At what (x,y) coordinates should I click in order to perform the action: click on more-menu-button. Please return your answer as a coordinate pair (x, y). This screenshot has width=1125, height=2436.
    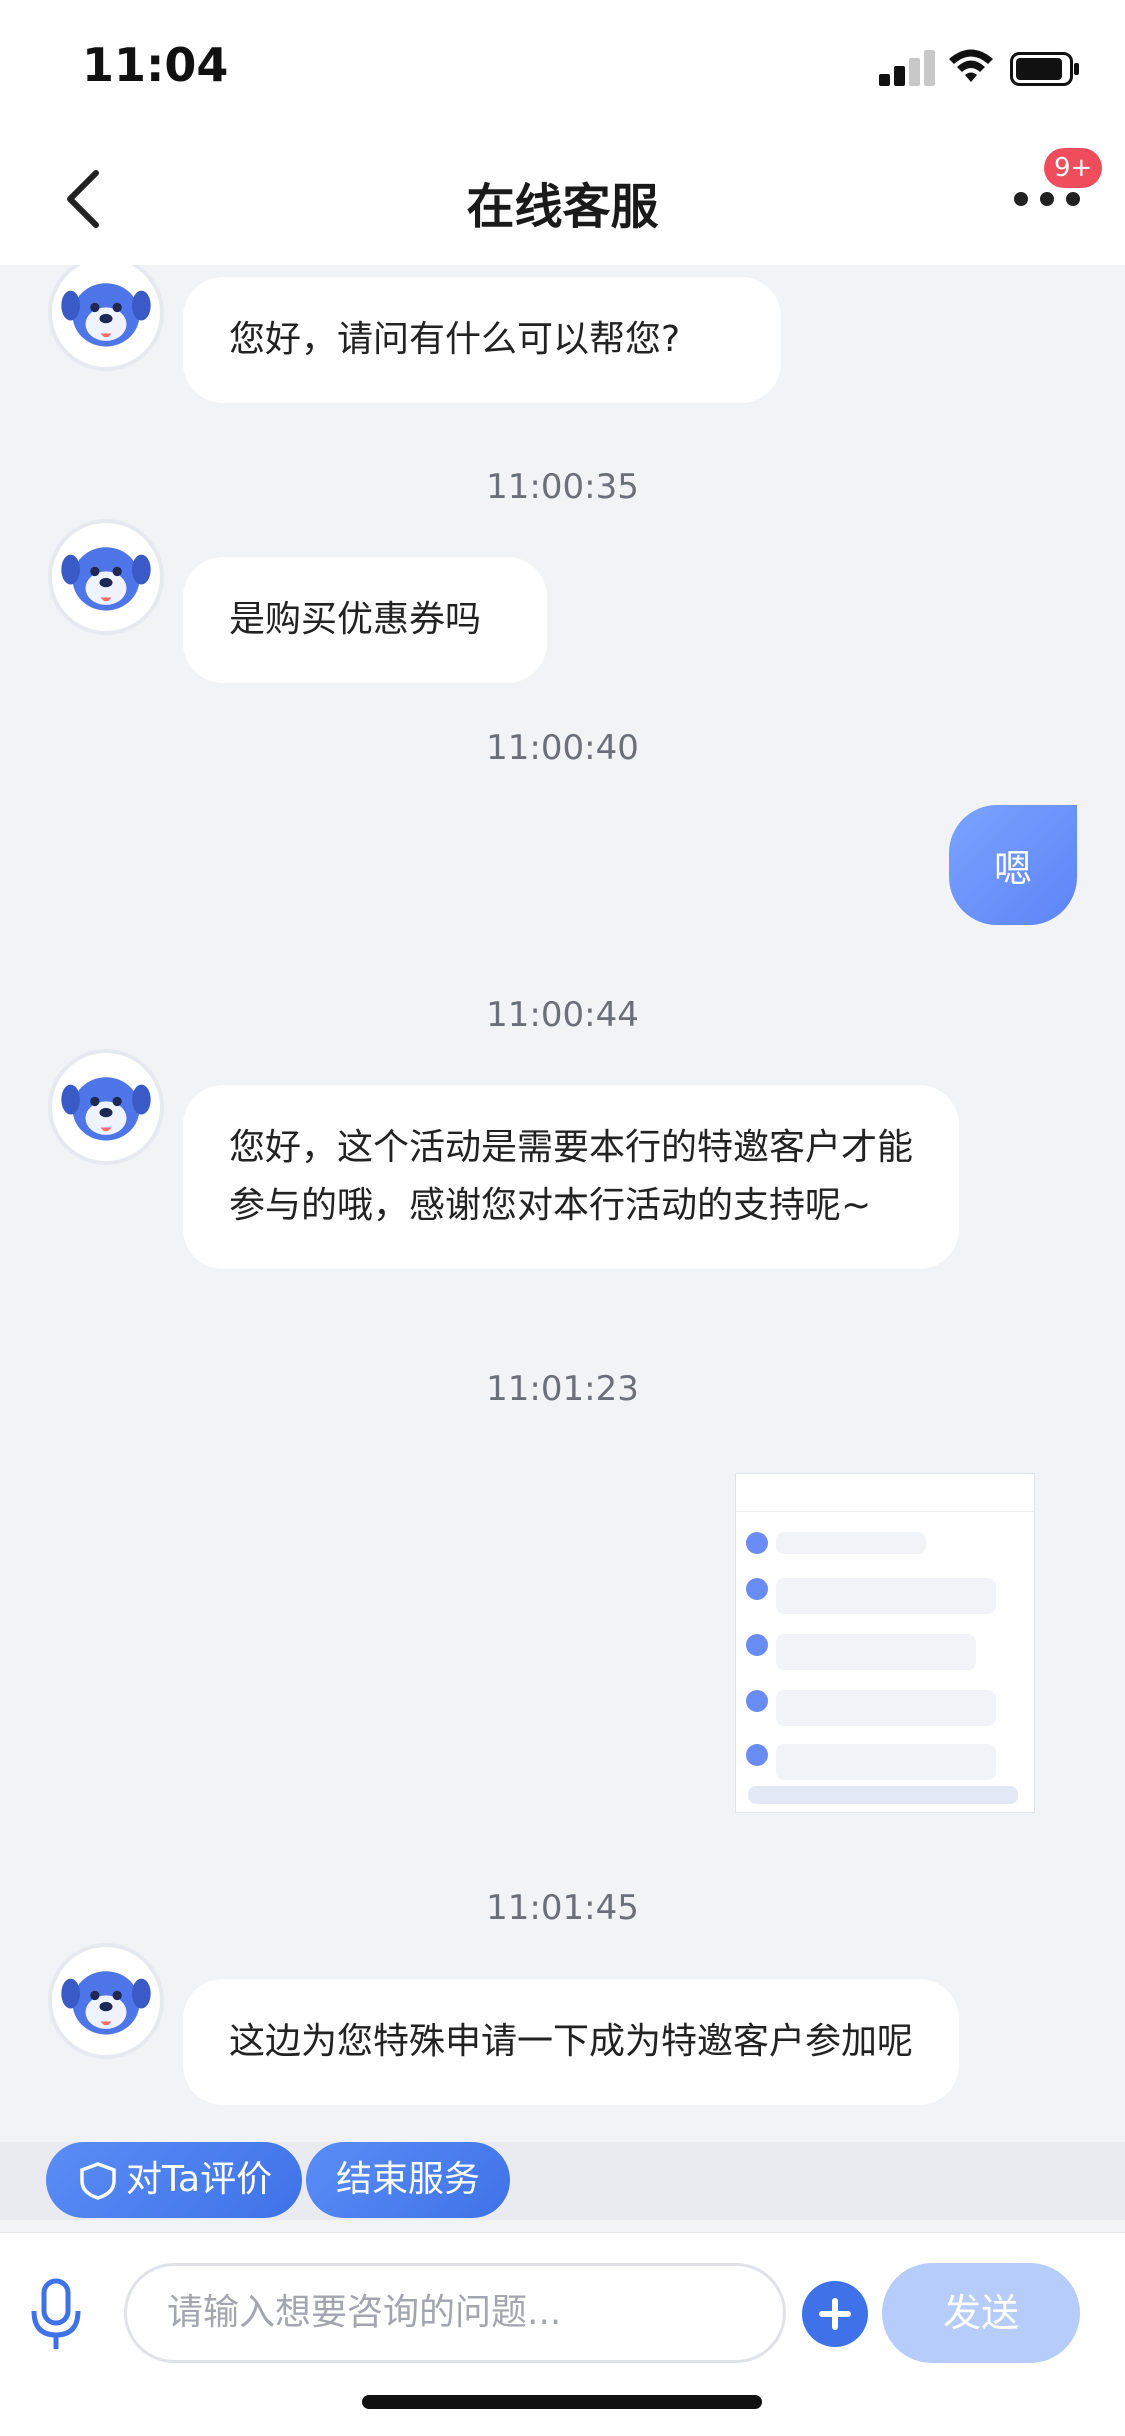
    Looking at the image, I should click on (1049, 202).